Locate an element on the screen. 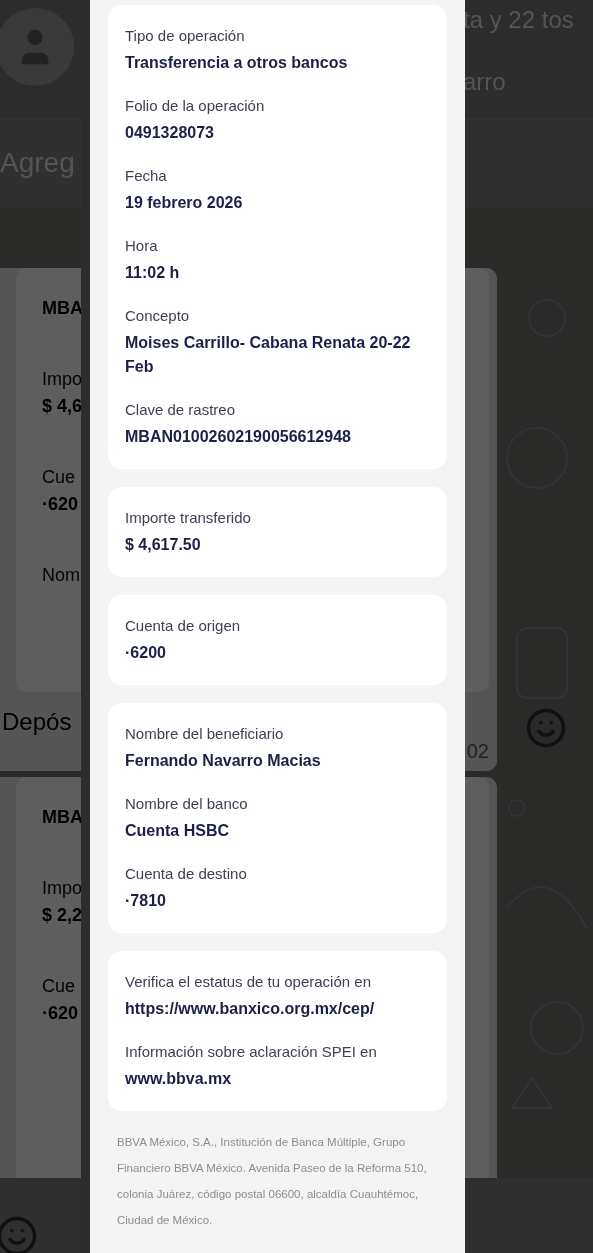  field-value: Moises Carrillo- Cabana Renata 20-22 Feb is located at coordinates (268, 355).